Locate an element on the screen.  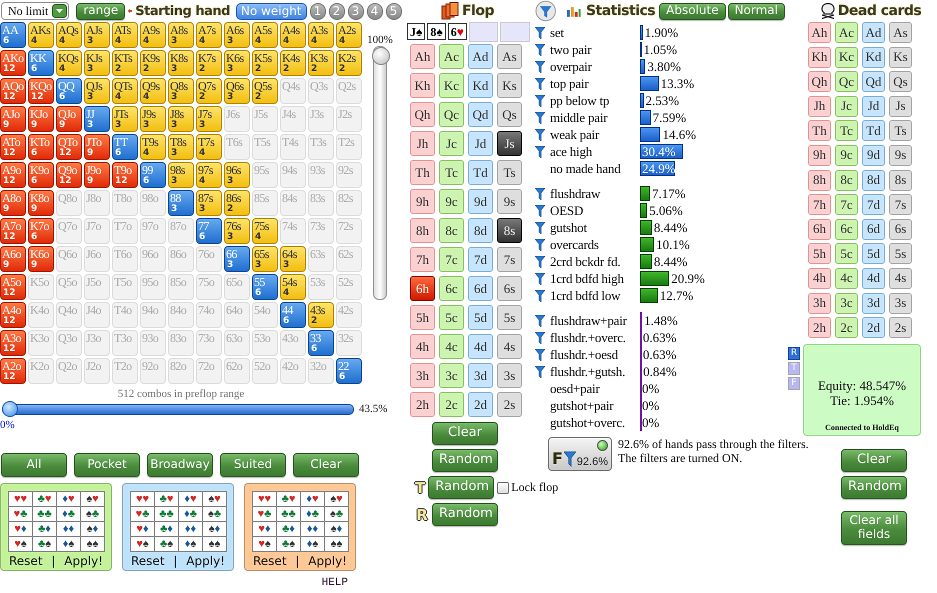
hand-cell: Q8s 3 is located at coordinates (181, 91).